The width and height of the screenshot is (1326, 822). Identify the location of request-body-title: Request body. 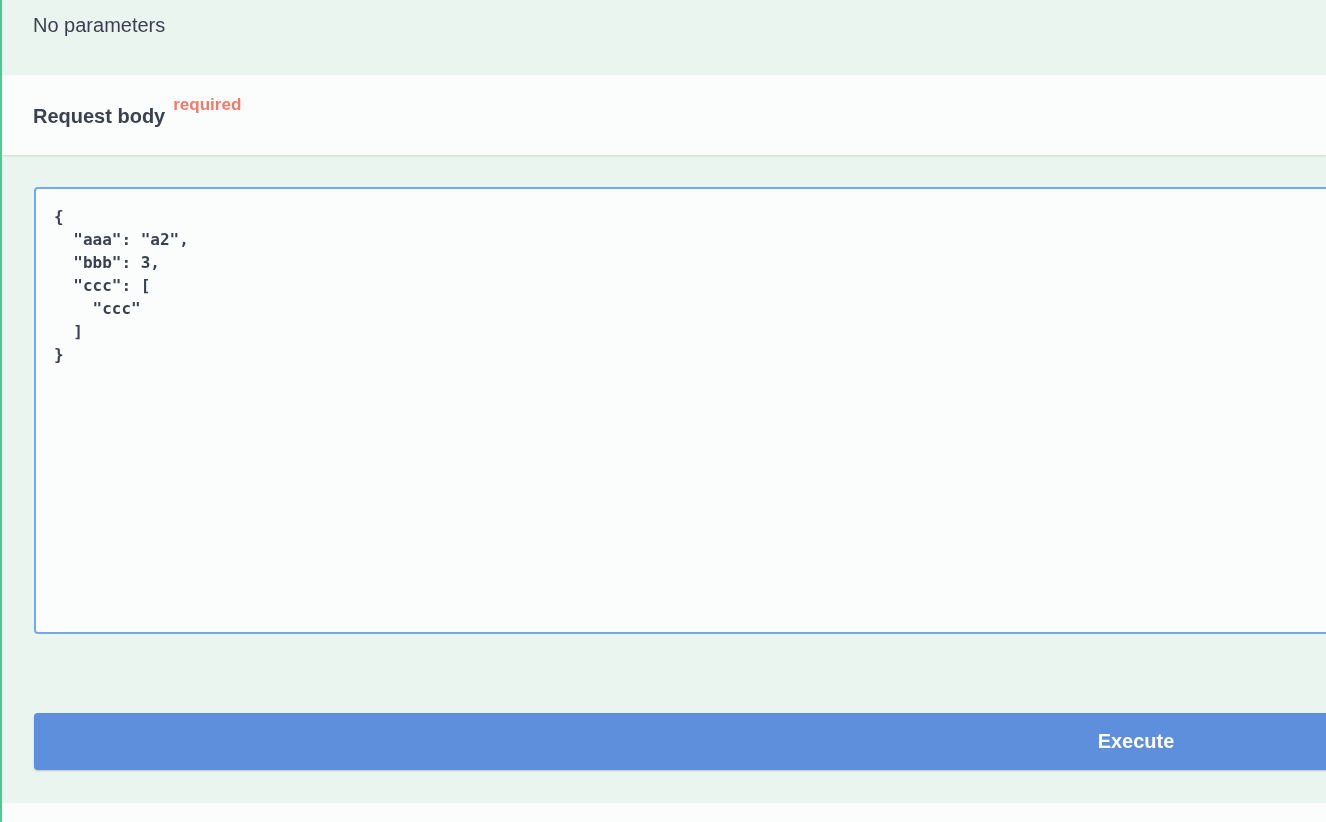
(99, 116).